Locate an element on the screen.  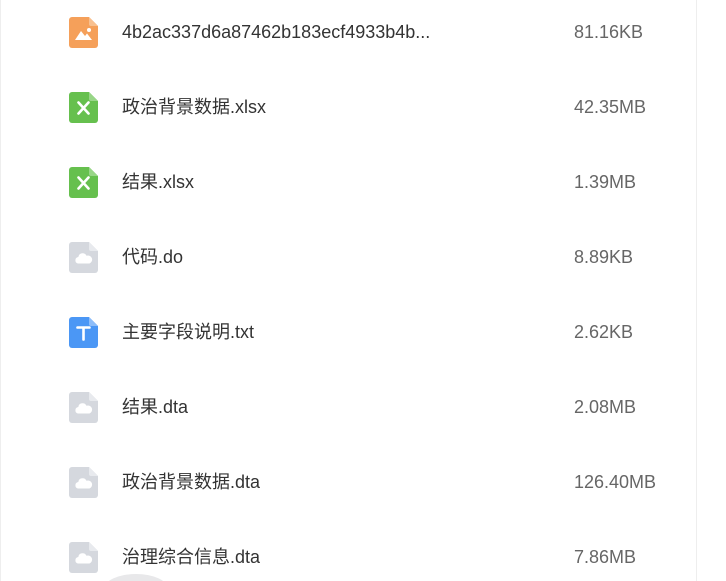
file-row: 政治背景数据.dta 126.40MB is located at coordinates (348, 483).